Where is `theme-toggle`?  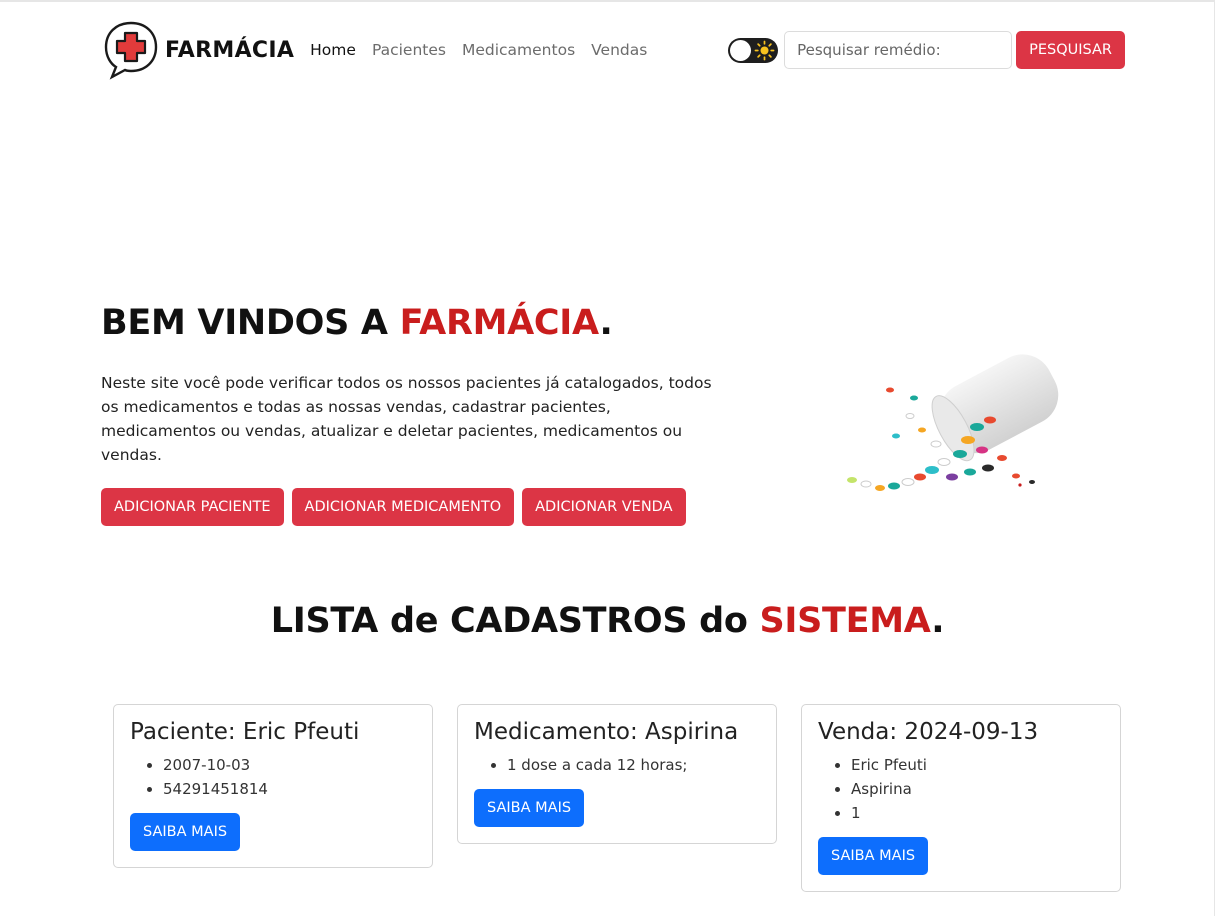
theme-toggle is located at coordinates (753, 50).